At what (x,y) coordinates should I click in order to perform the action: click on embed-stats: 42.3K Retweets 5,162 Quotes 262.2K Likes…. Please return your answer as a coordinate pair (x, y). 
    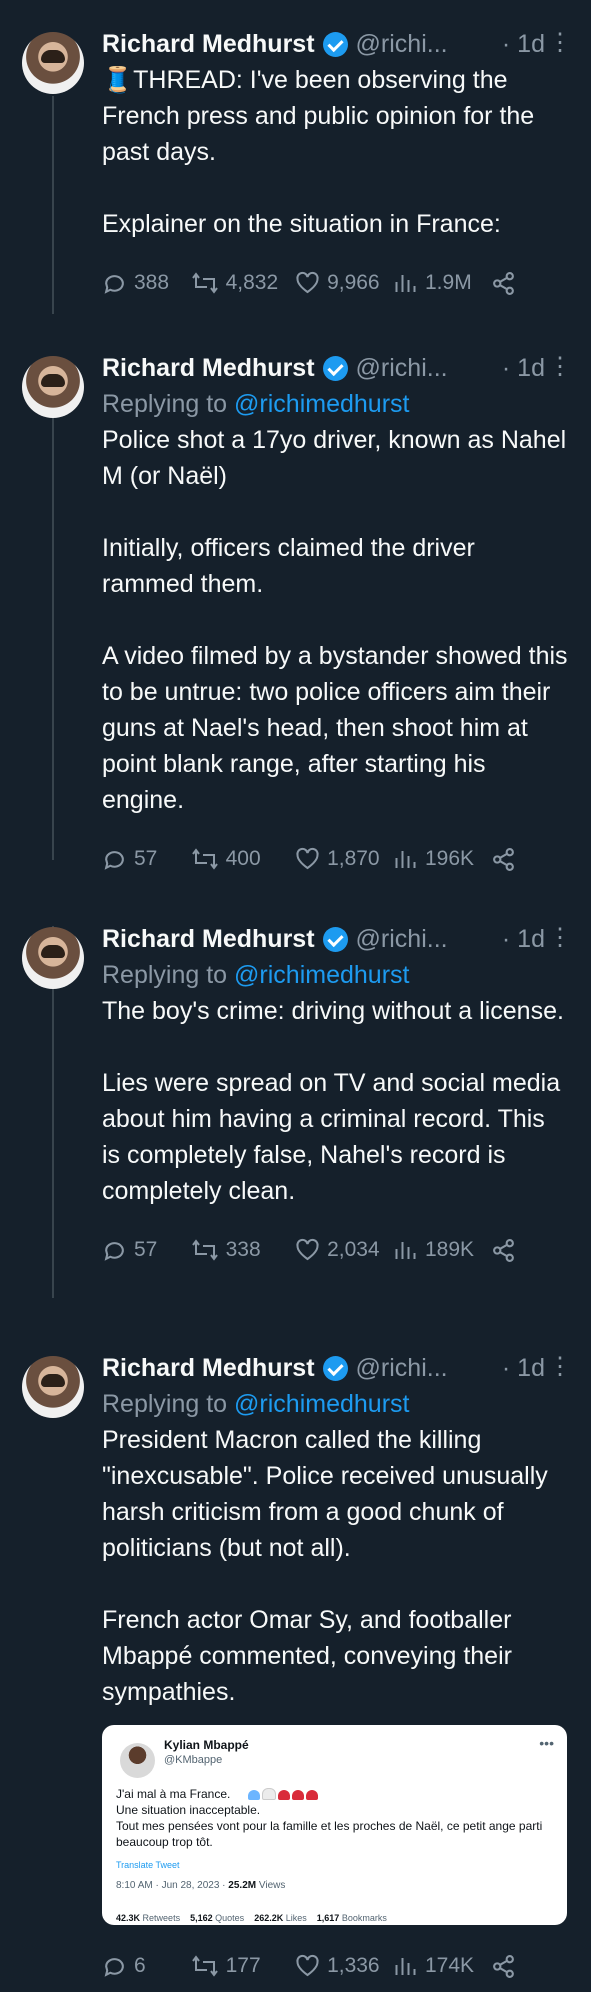
    Looking at the image, I should click on (251, 1918).